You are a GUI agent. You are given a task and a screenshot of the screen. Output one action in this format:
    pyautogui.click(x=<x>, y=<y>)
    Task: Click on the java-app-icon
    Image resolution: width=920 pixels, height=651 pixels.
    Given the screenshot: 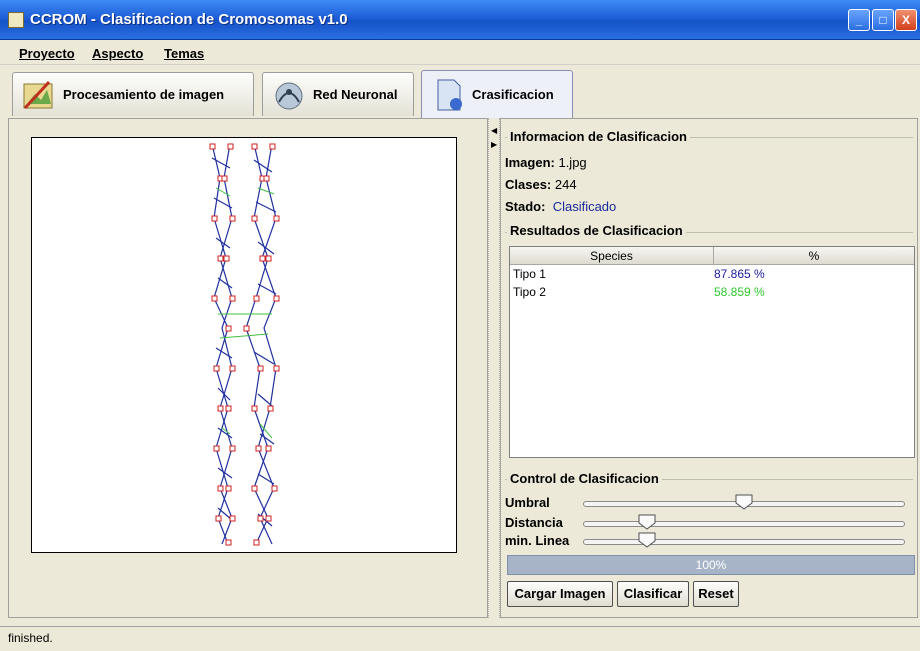 What is the action you would take?
    pyautogui.click(x=16, y=20)
    